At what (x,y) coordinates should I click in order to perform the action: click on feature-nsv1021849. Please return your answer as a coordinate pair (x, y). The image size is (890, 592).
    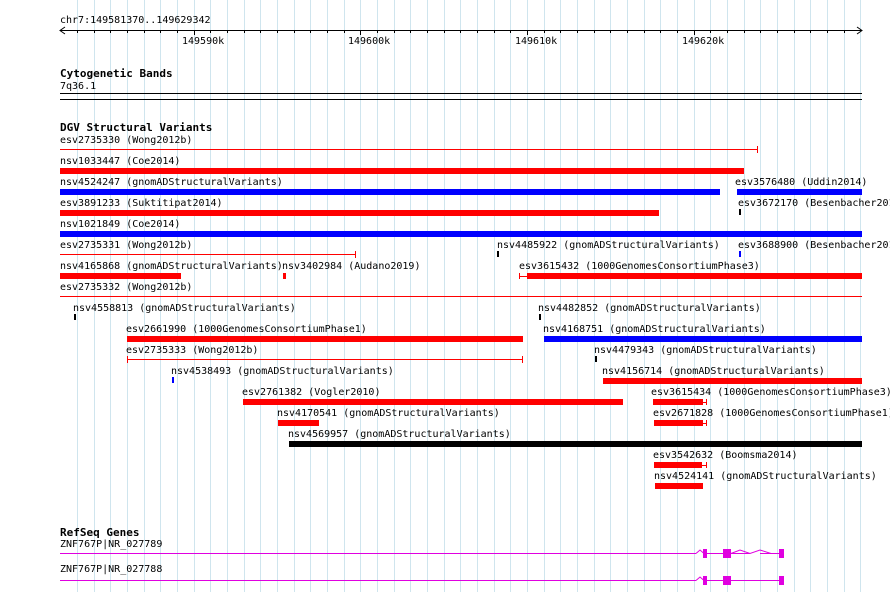
    Looking at the image, I should click on (461, 234).